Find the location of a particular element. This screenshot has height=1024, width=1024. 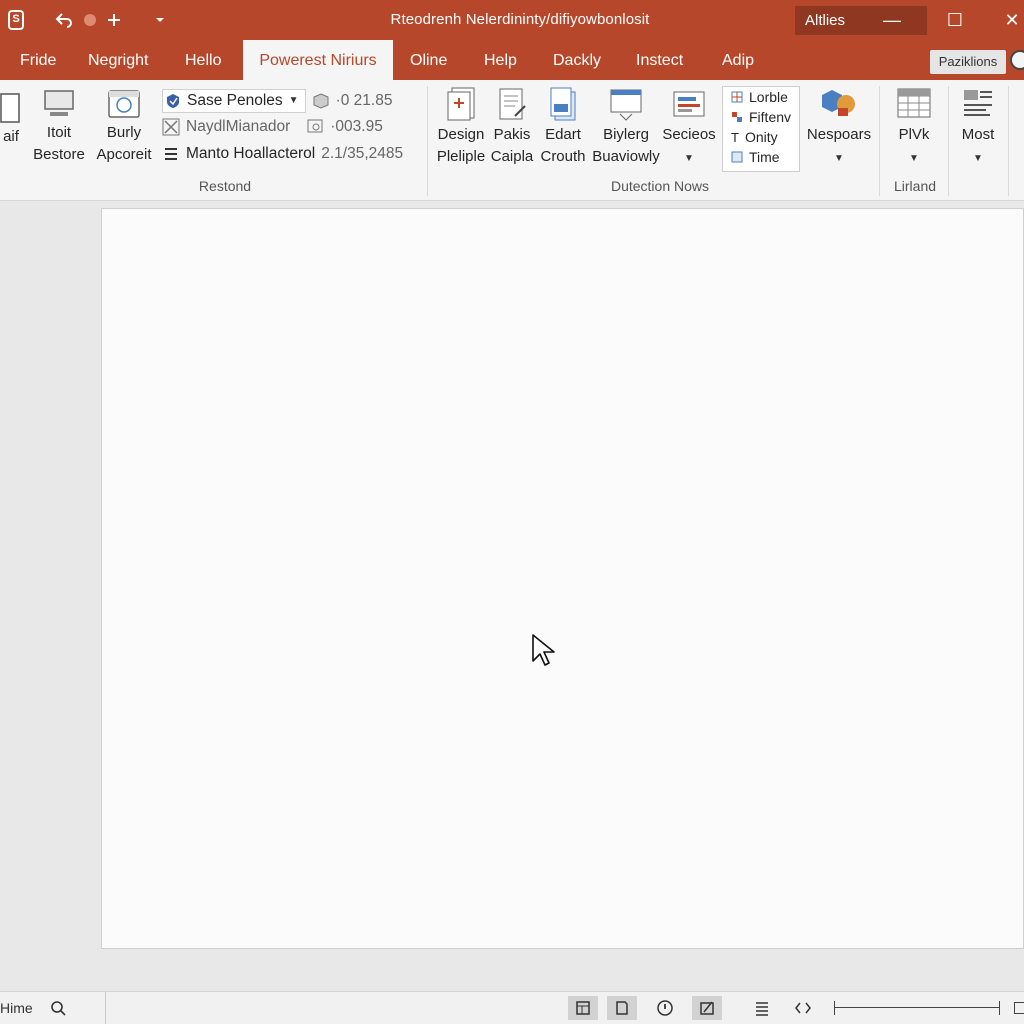

grid-icon is located at coordinates (737, 97).